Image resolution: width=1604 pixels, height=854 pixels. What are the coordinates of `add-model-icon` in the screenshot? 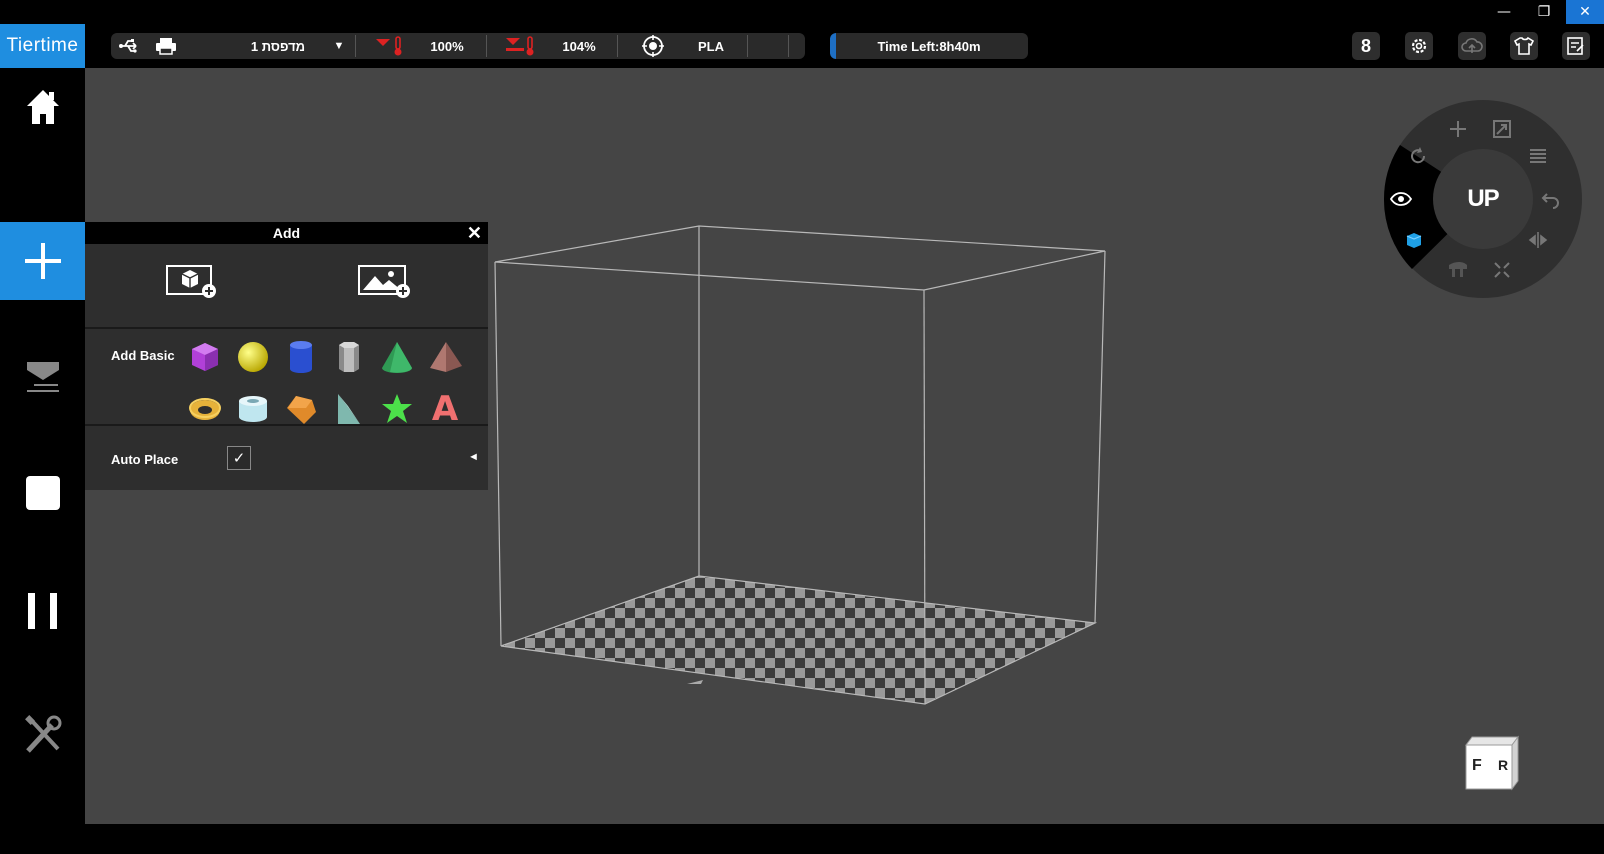 It's located at (191, 281).